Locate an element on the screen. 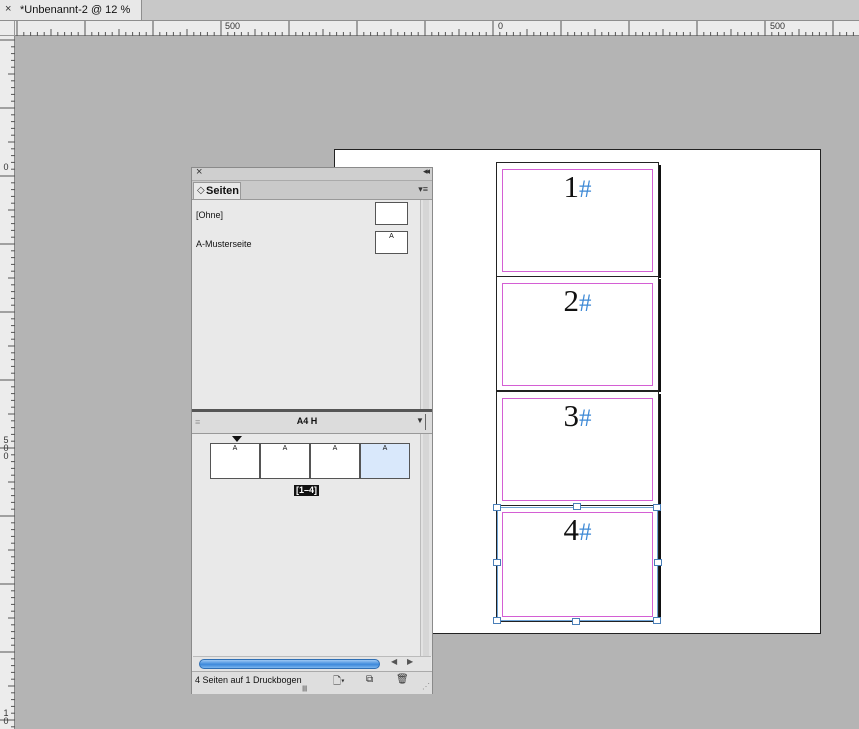 This screenshot has height=729, width=859. master-pages-list: [Ohne] A-Musterseite A is located at coordinates (306, 304).